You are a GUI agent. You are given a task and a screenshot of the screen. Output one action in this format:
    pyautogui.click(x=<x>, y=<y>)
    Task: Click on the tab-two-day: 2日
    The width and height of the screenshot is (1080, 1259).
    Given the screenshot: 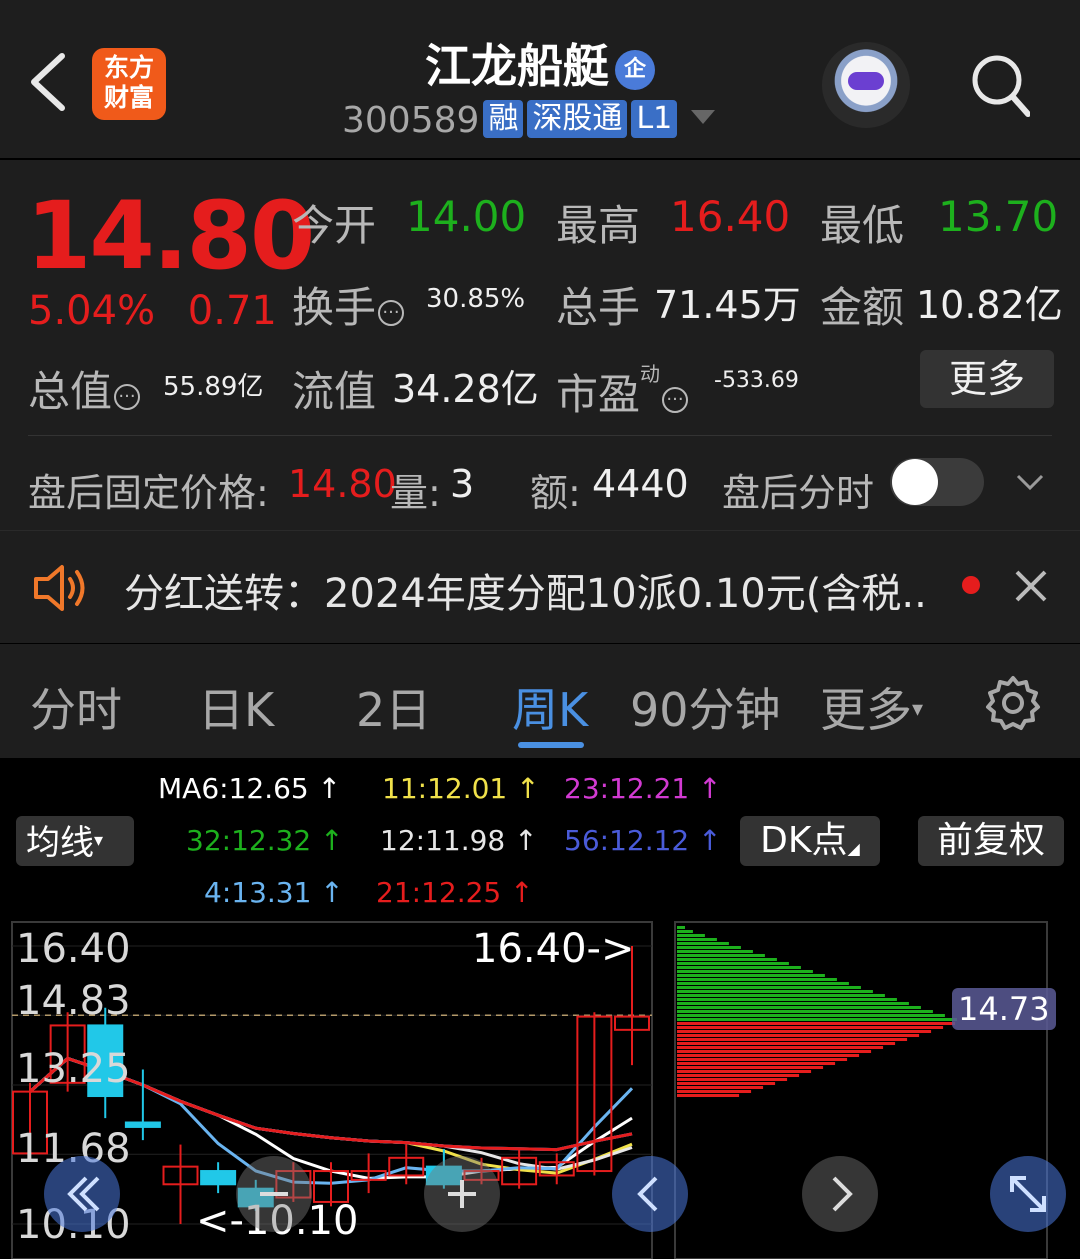 What is the action you would take?
    pyautogui.click(x=393, y=707)
    